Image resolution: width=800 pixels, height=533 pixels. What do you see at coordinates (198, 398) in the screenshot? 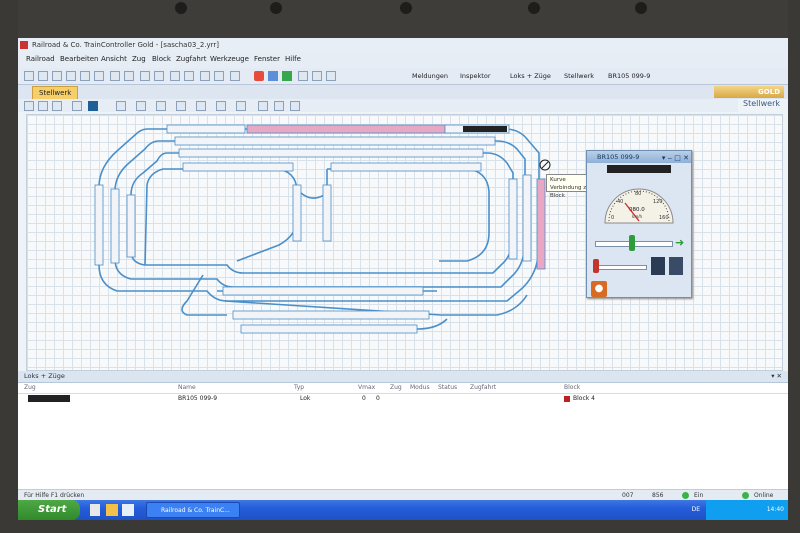
I see `row-name: BR105 099-9` at bounding box center [198, 398].